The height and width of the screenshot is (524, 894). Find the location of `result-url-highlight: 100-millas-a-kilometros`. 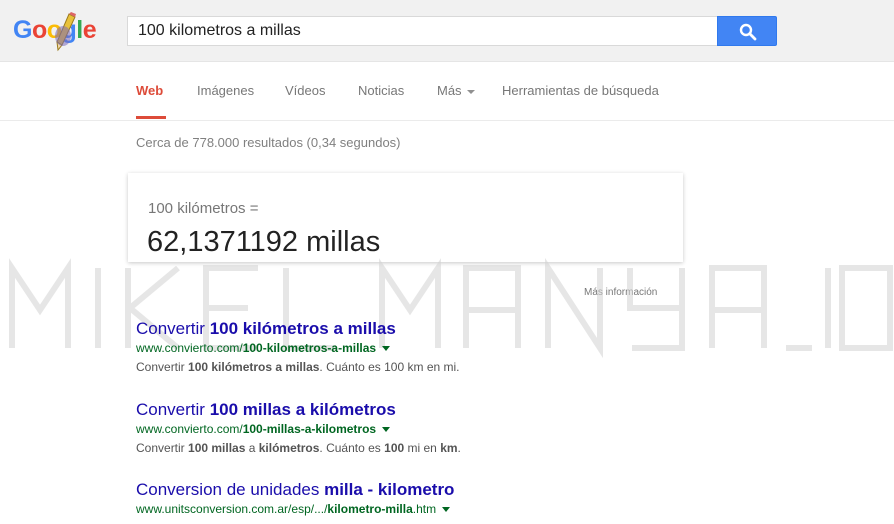

result-url-highlight: 100-millas-a-kilometros is located at coordinates (309, 429).